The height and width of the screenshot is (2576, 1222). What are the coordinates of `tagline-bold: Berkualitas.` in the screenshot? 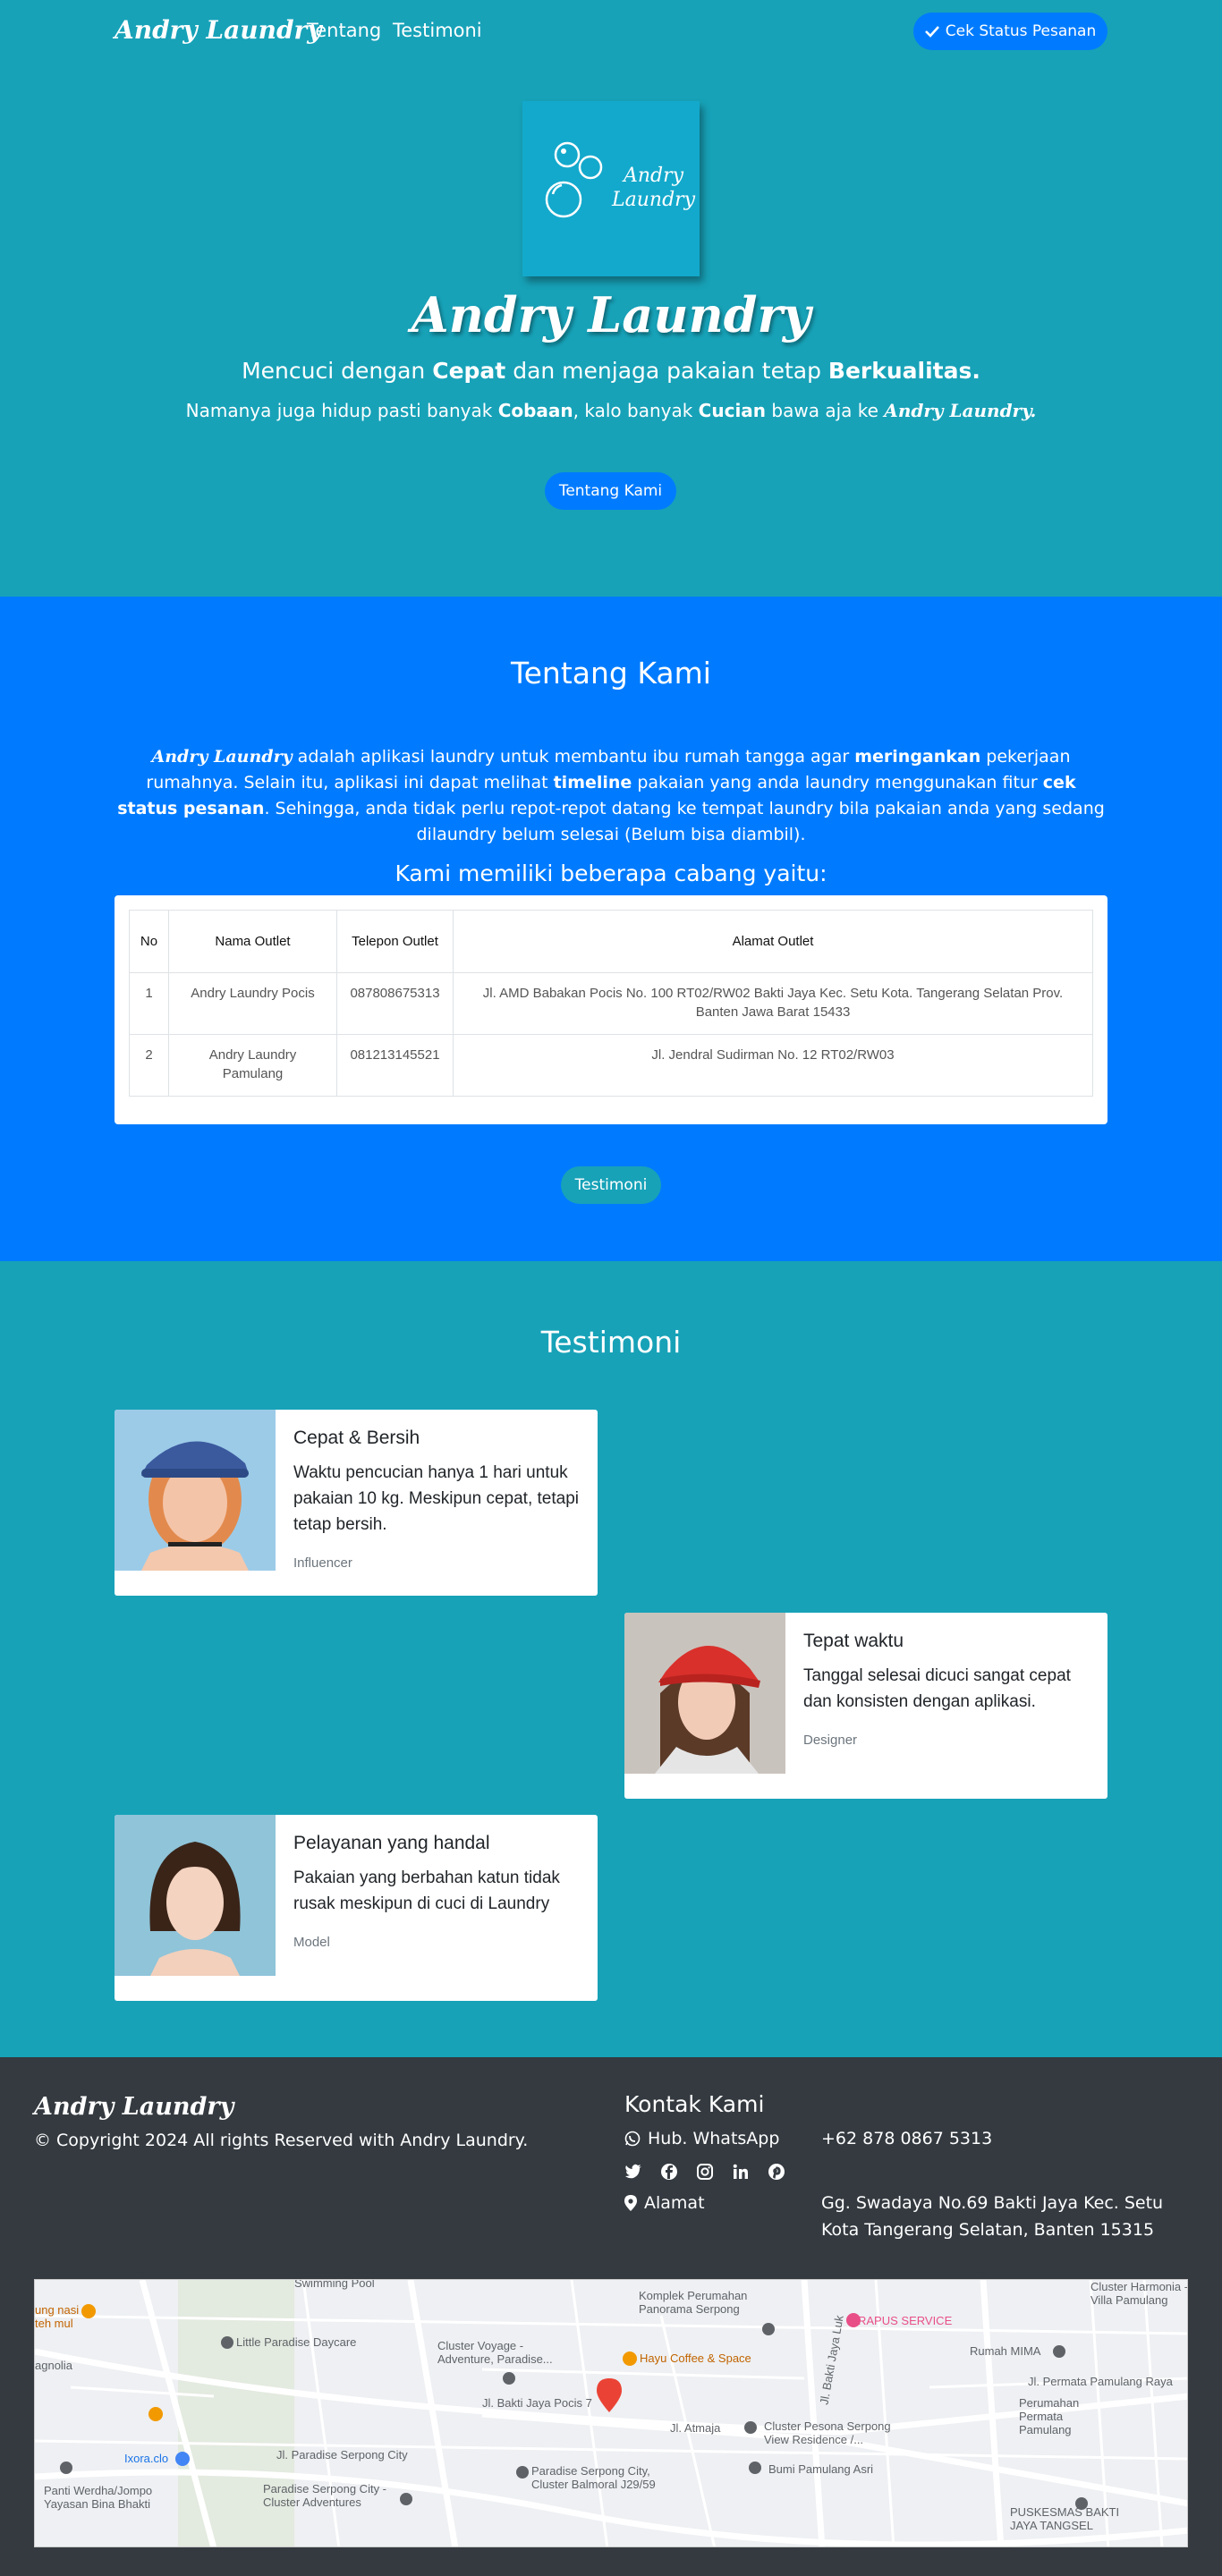 It's located at (903, 371).